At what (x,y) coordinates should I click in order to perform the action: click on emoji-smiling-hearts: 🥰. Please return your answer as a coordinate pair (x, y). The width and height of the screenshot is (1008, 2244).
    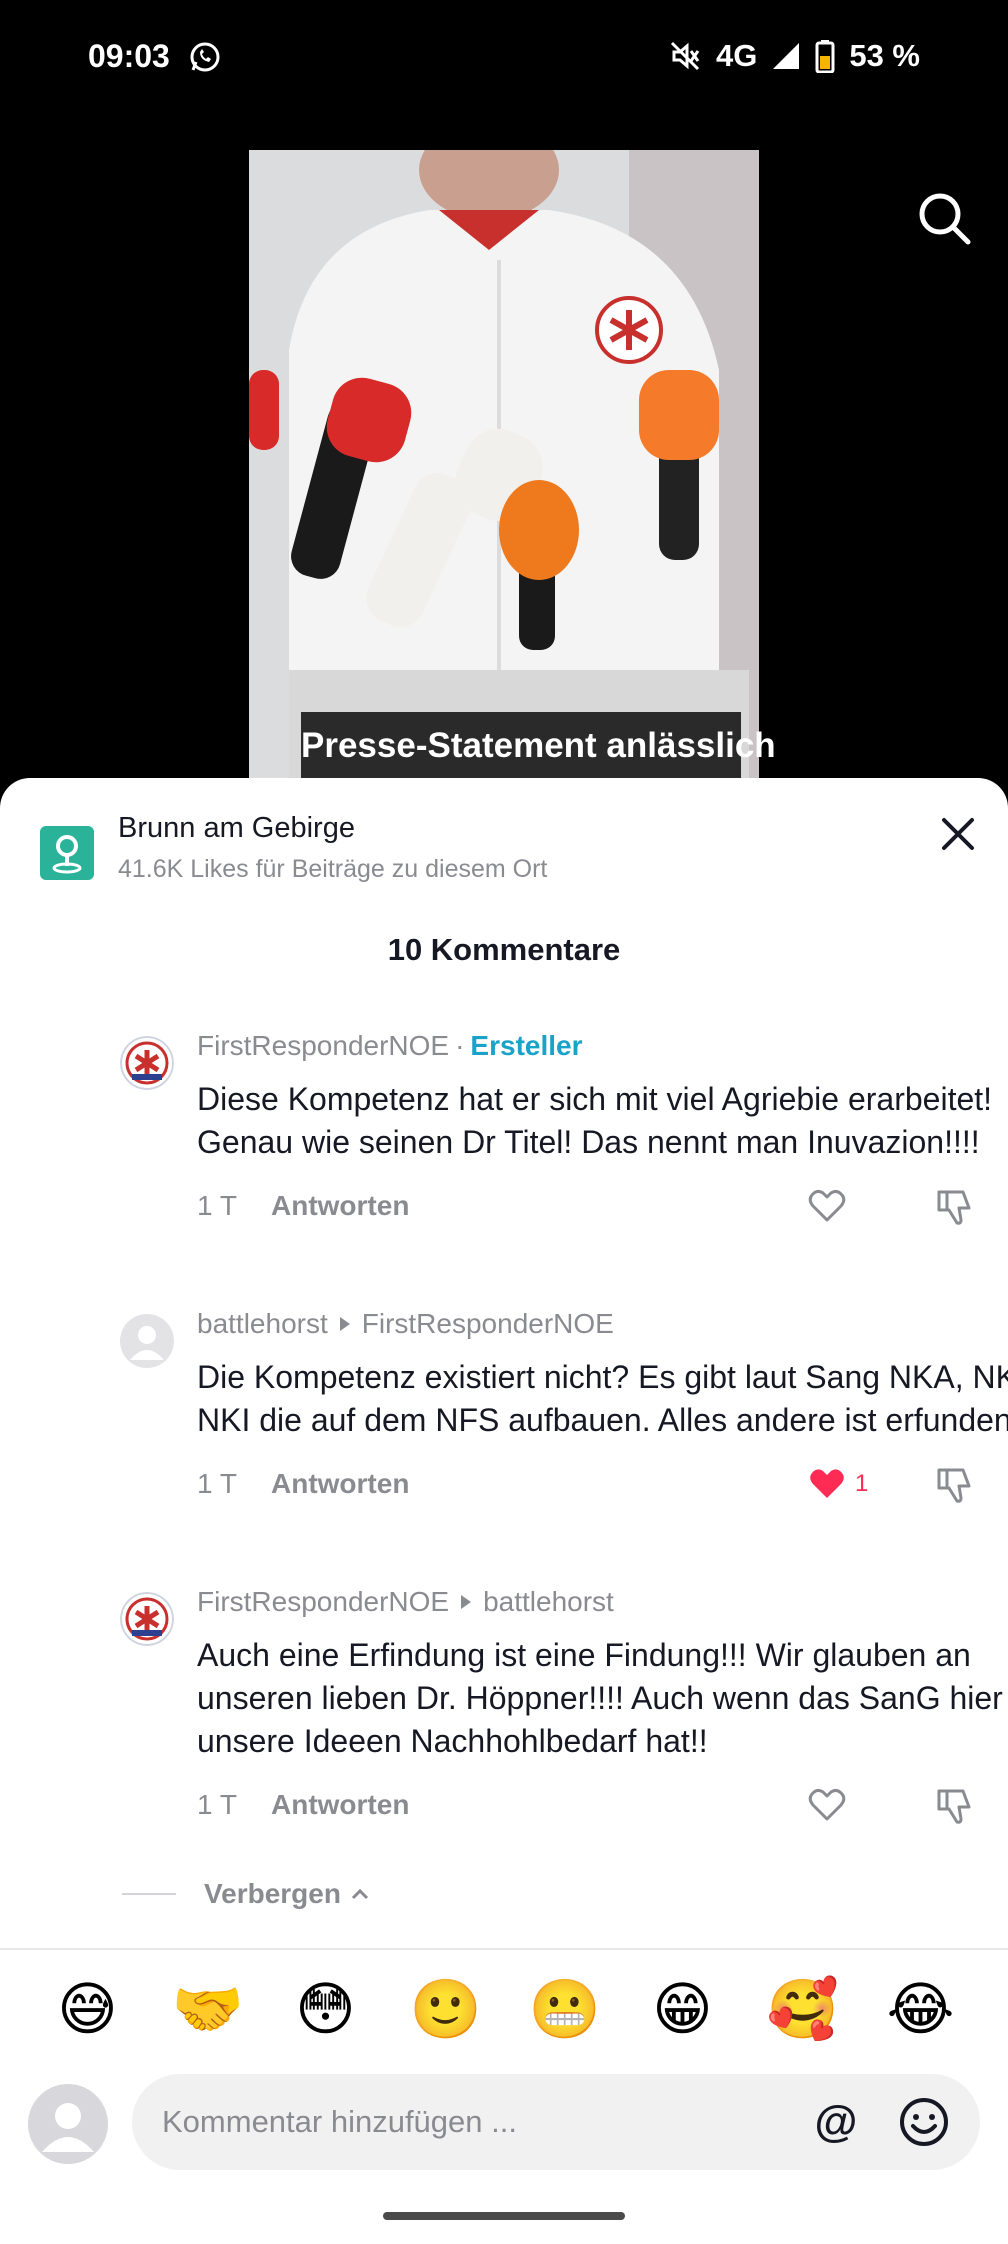
    Looking at the image, I should click on (803, 2009).